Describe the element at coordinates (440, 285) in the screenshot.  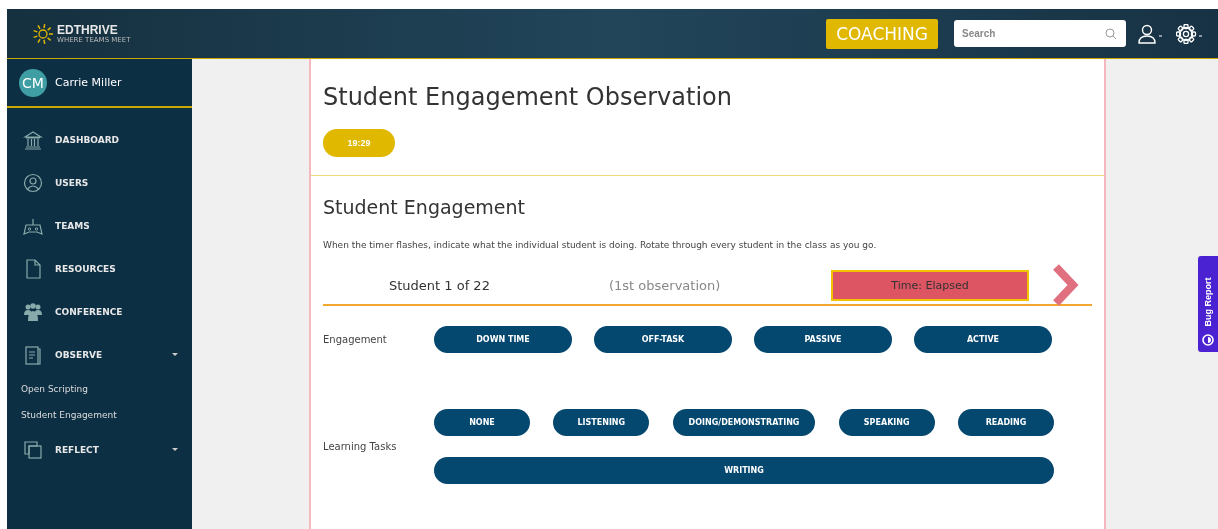
I see `student-counter: Student 1 of 22` at that location.